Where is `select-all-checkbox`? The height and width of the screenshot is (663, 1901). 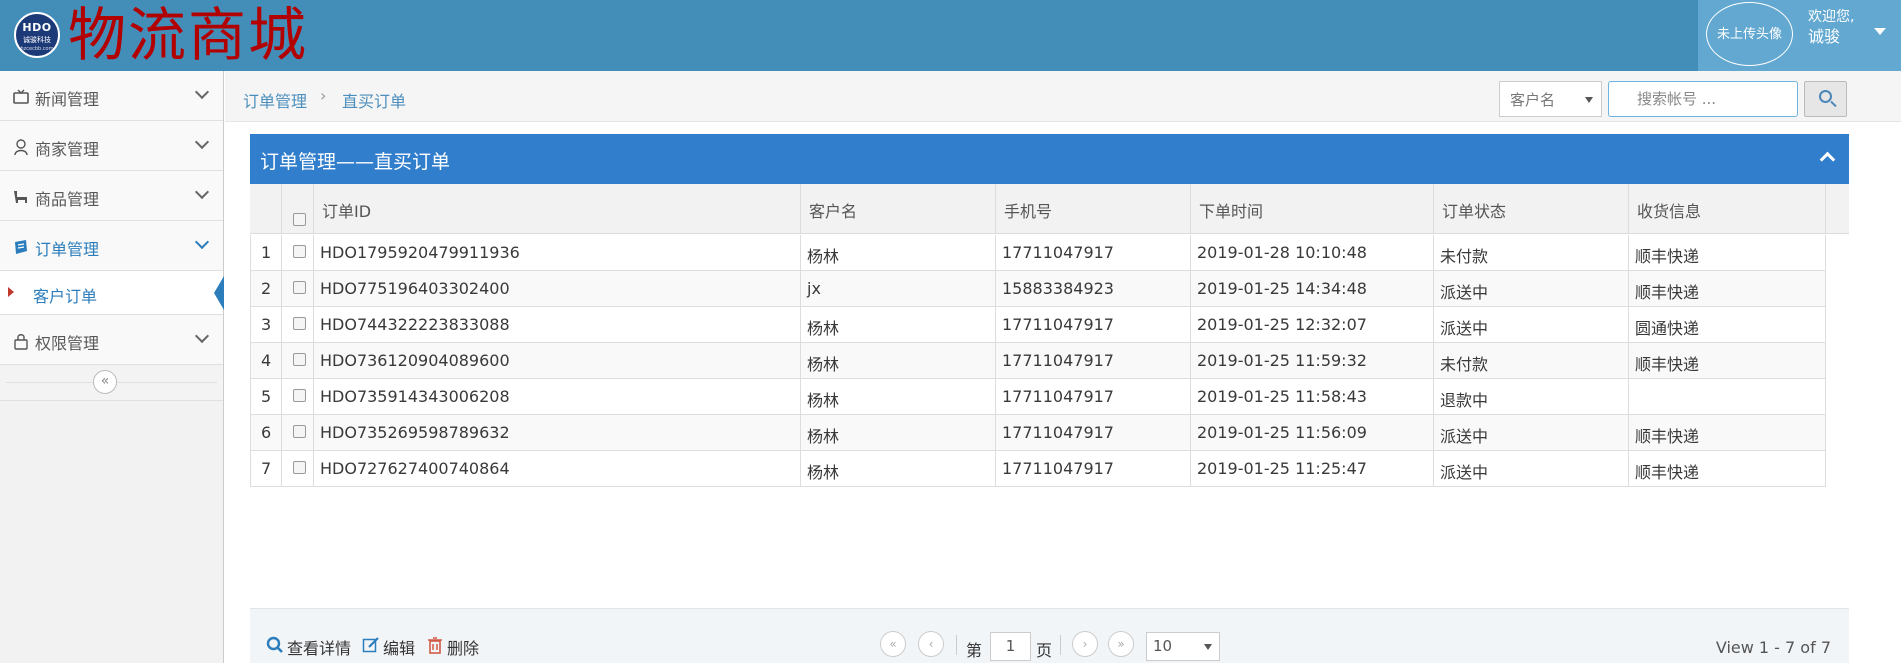
select-all-checkbox is located at coordinates (299, 219).